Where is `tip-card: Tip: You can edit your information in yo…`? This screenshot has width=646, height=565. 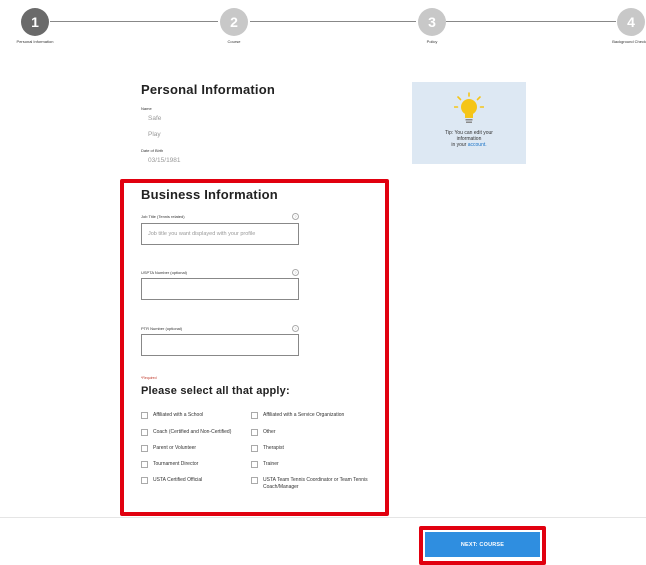 tip-card: Tip: You can edit your information in yo… is located at coordinates (469, 123).